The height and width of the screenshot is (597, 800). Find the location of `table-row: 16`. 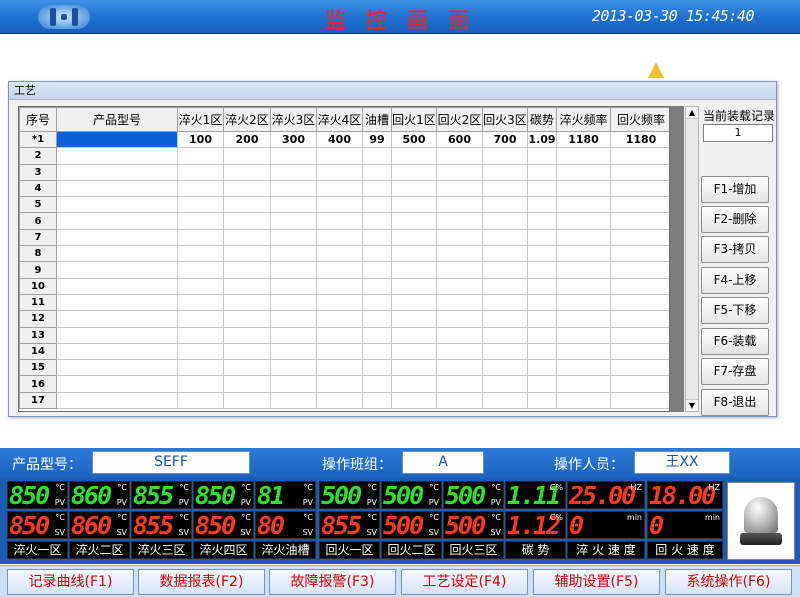

table-row: 16 is located at coordinates (344, 384).